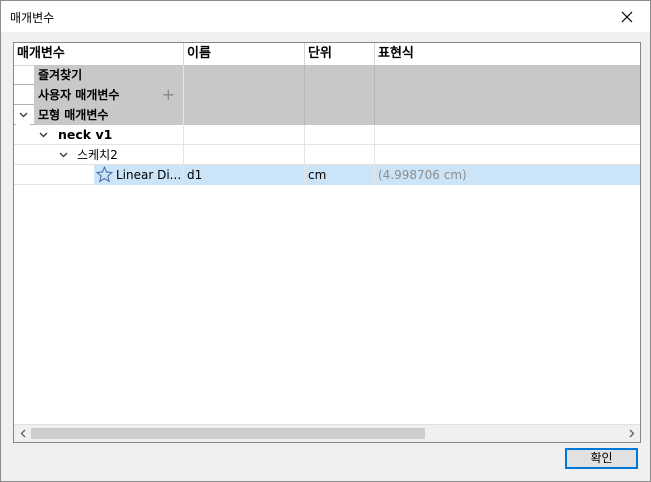 The image size is (651, 482). Describe the element at coordinates (244, 175) in the screenshot. I see `parameter-name-cell: d1` at that location.